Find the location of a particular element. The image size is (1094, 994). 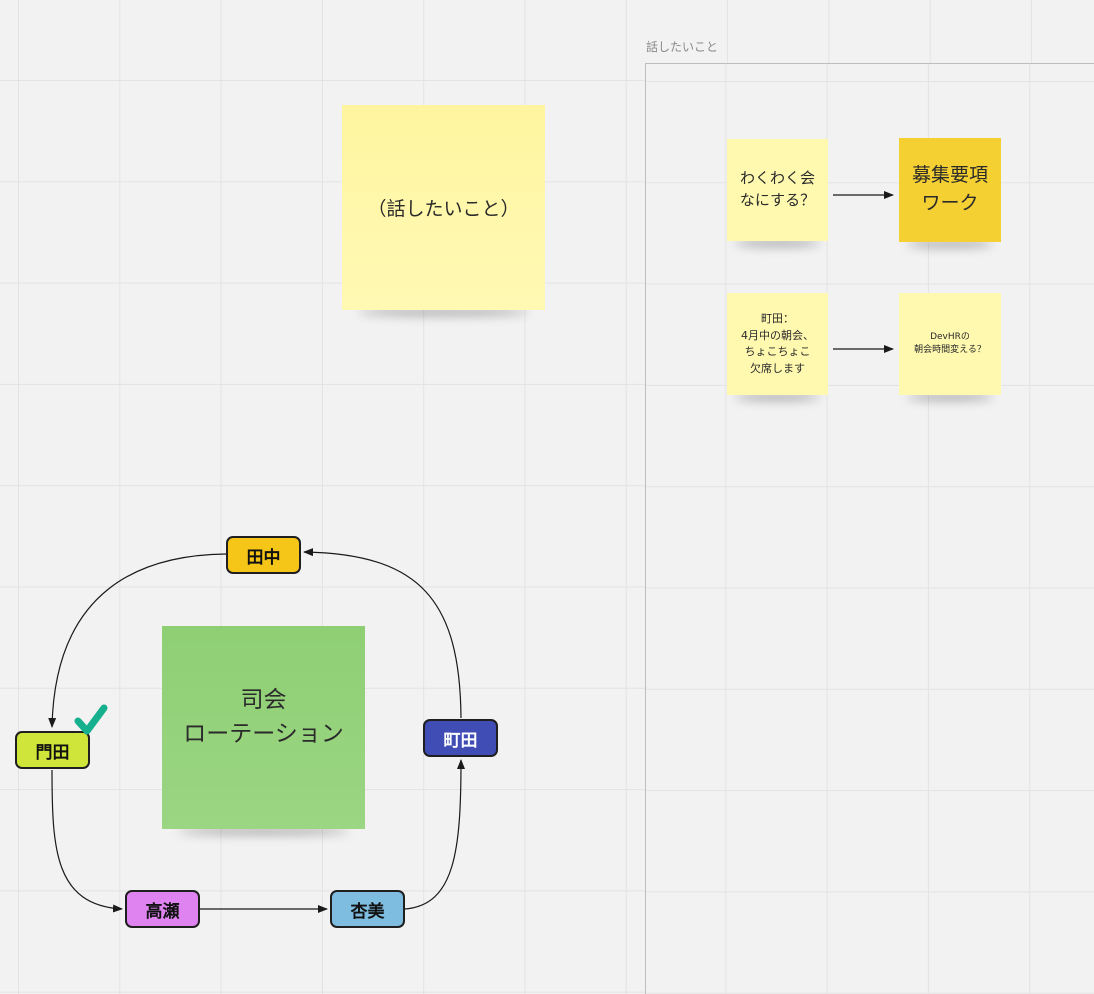

node-takase: 高瀬 is located at coordinates (162, 909).